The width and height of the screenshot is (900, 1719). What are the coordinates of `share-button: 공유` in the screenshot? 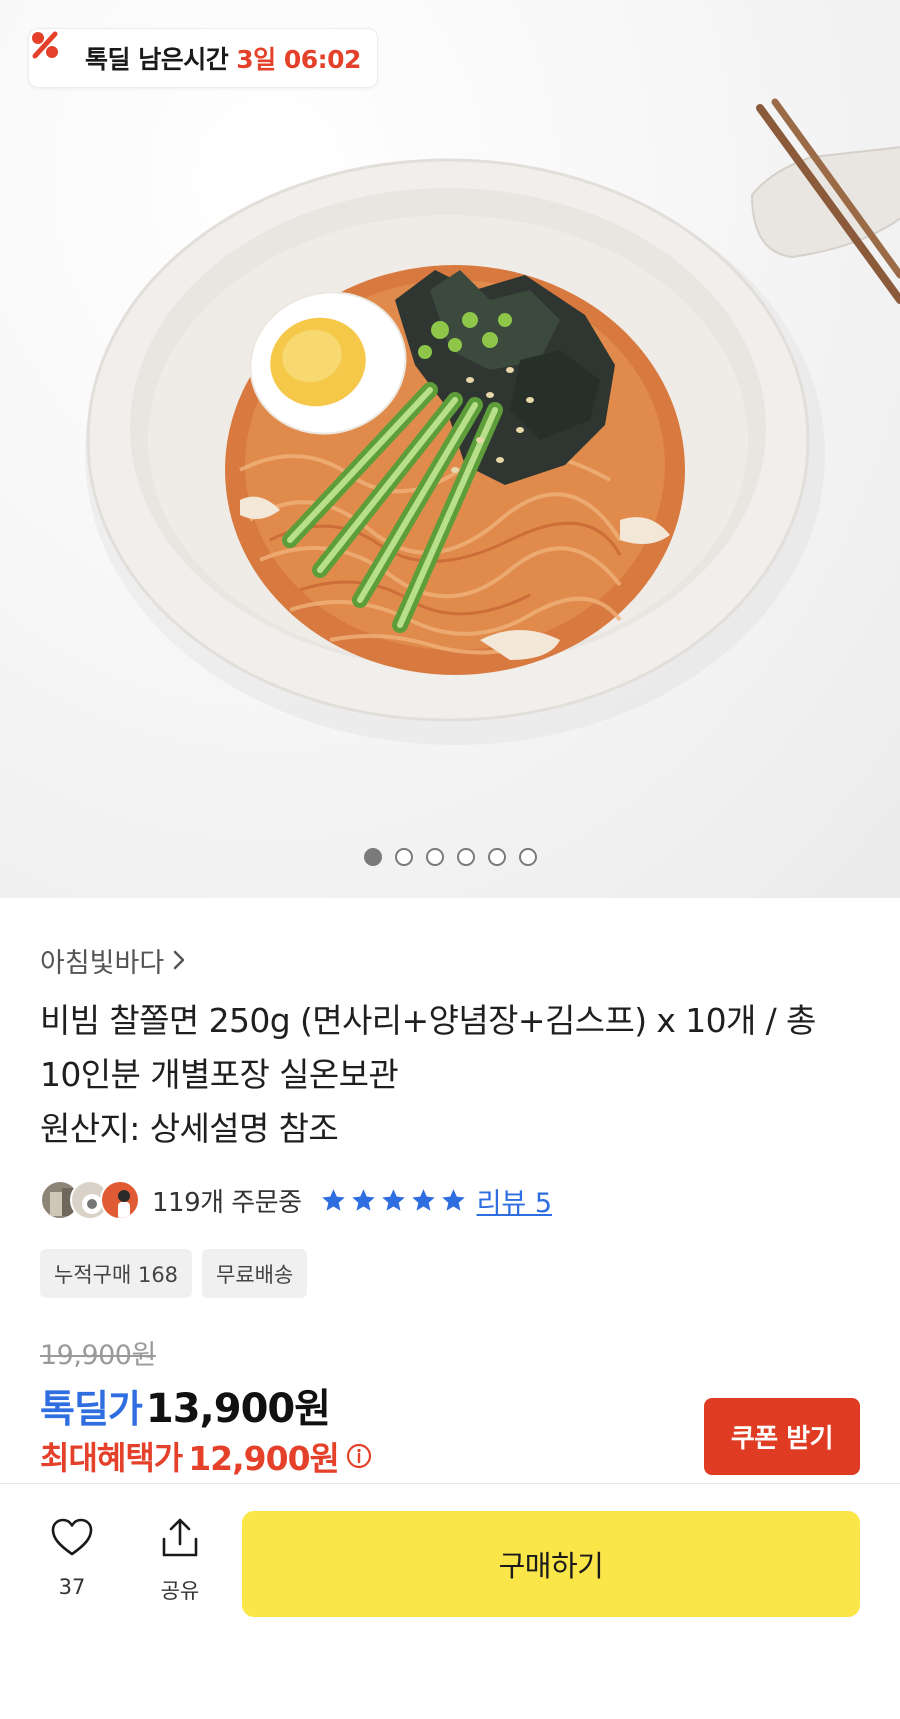 It's located at (180, 1560).